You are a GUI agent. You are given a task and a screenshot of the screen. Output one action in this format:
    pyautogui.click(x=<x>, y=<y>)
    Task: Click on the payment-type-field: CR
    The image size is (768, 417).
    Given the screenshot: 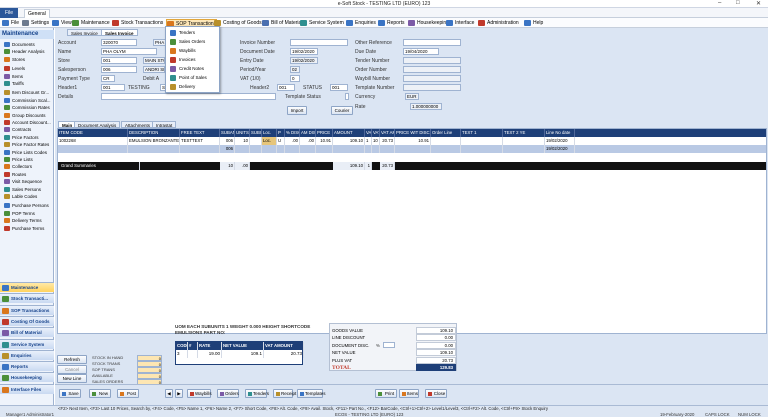 What is the action you would take?
    pyautogui.click(x=108, y=78)
    